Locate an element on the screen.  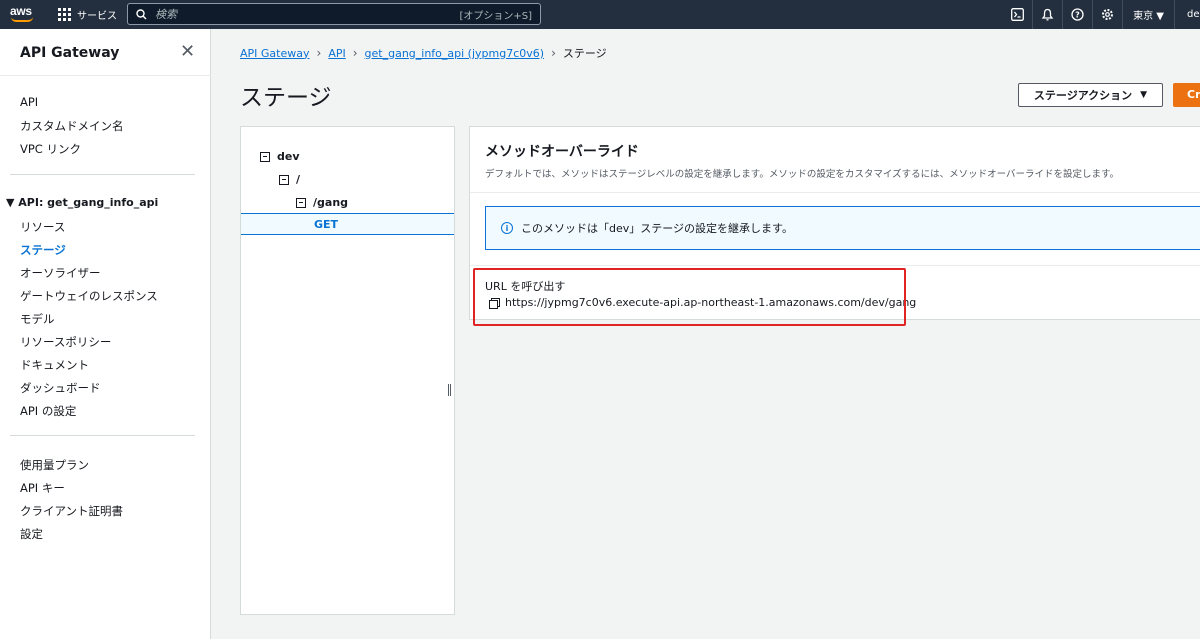
sidebar-group-api: ▼ API: get_gang_info_api is located at coordinates (82, 202).